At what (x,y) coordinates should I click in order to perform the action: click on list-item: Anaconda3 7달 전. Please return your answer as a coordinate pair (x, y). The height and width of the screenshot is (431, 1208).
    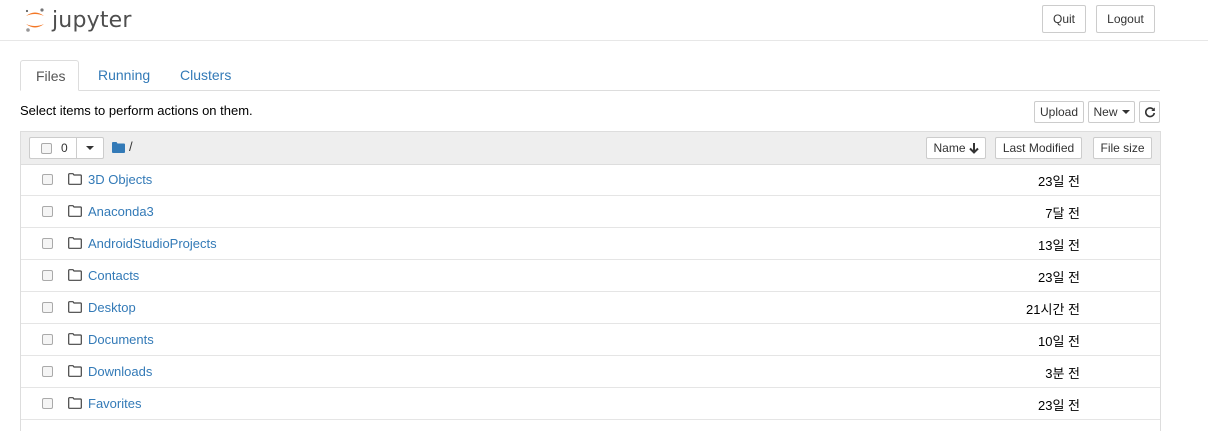
    Looking at the image, I should click on (590, 212).